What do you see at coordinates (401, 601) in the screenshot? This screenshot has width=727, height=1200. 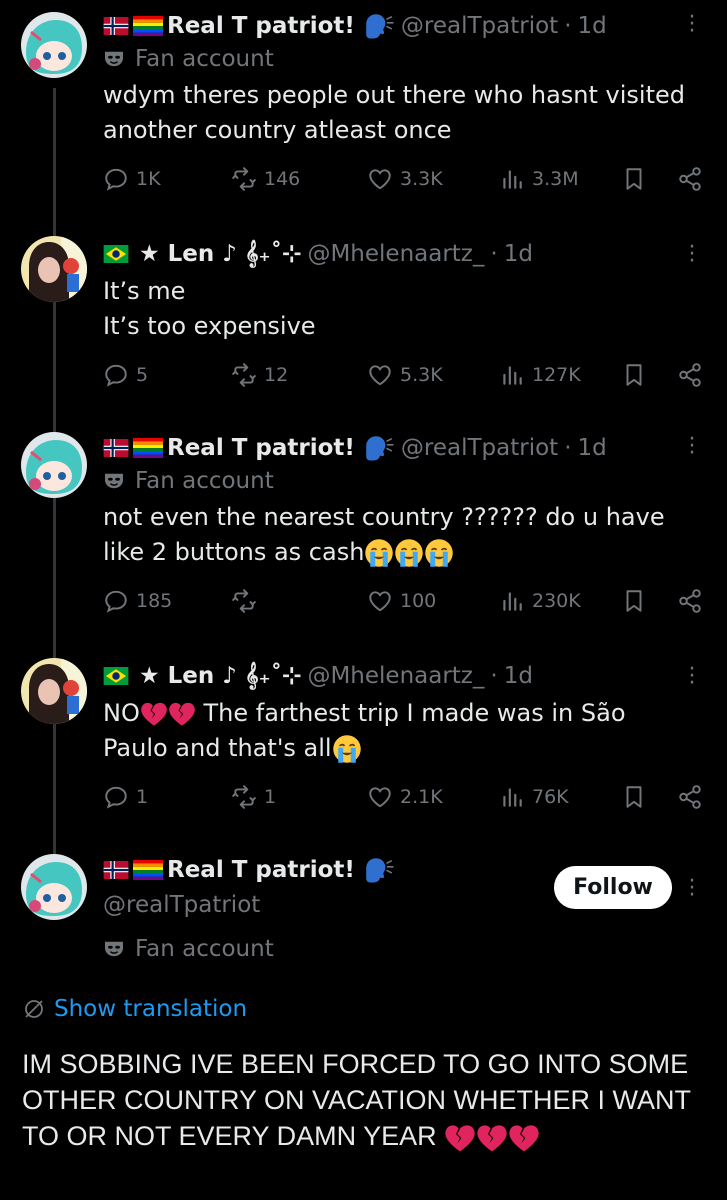 I see `like-button: 100` at bounding box center [401, 601].